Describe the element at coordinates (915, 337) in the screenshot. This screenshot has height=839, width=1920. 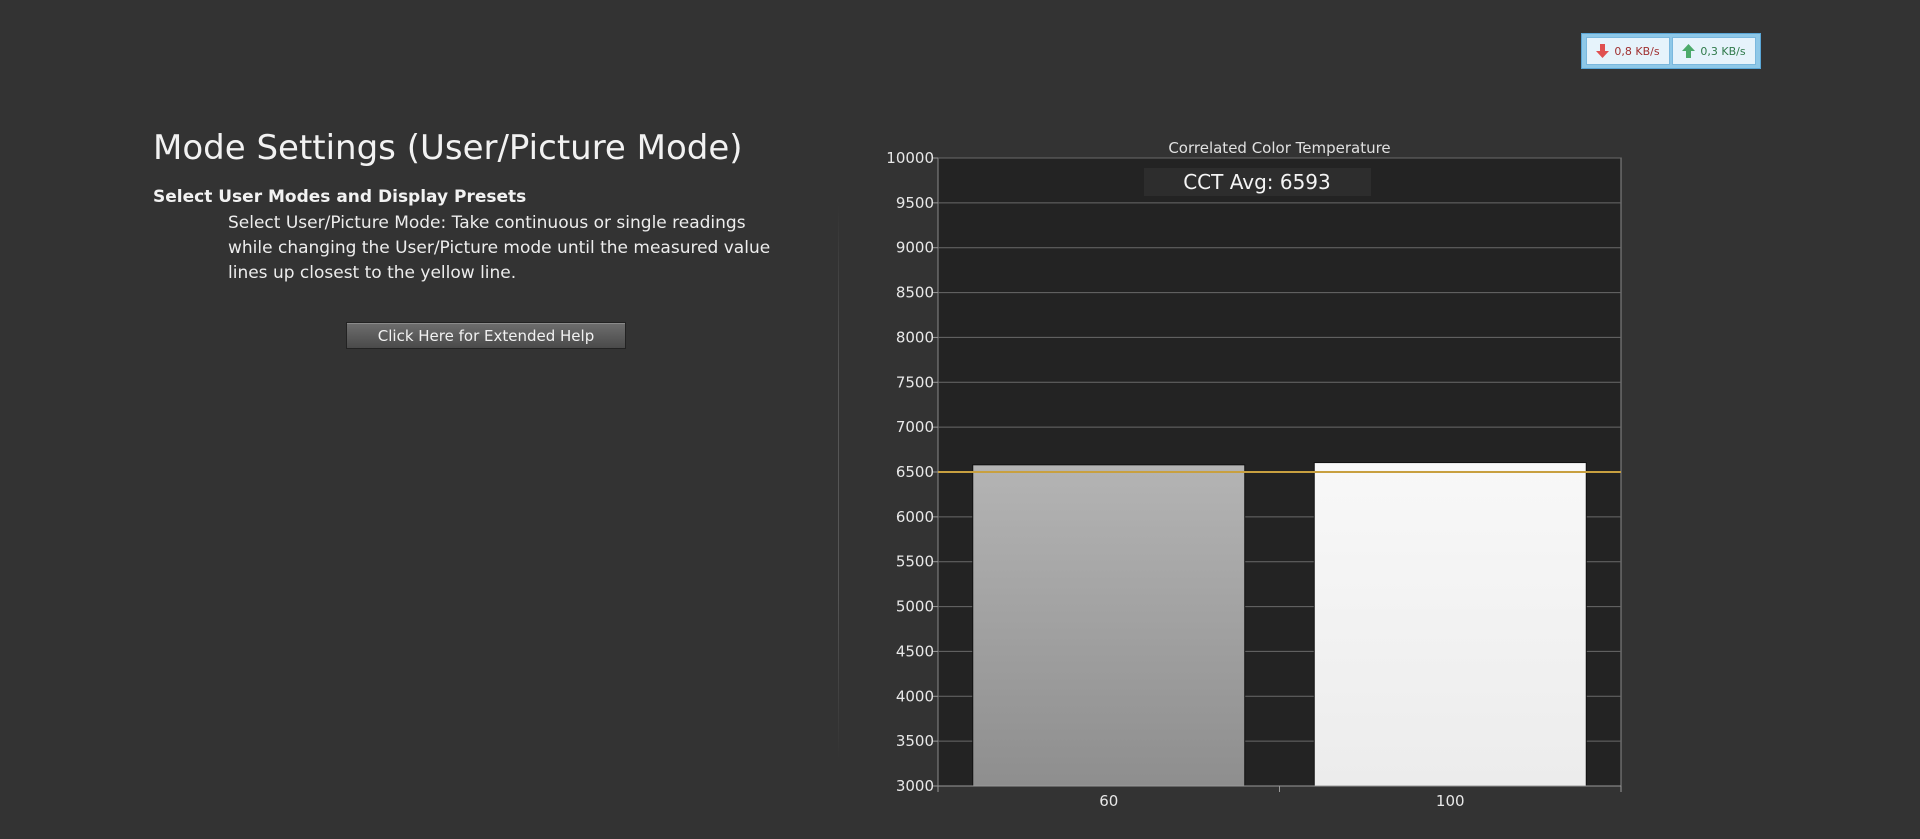
I see `y-tick-label: 8000` at that location.